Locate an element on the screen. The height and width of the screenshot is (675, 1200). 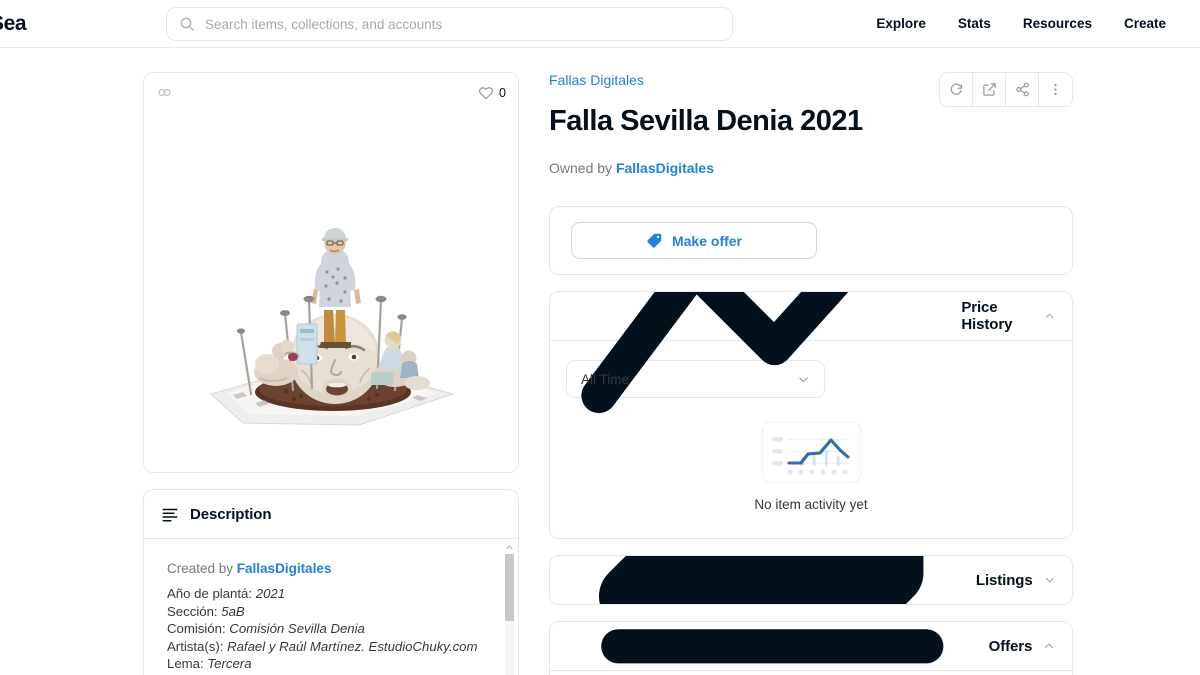
listings-header: Listings is located at coordinates (811, 580).